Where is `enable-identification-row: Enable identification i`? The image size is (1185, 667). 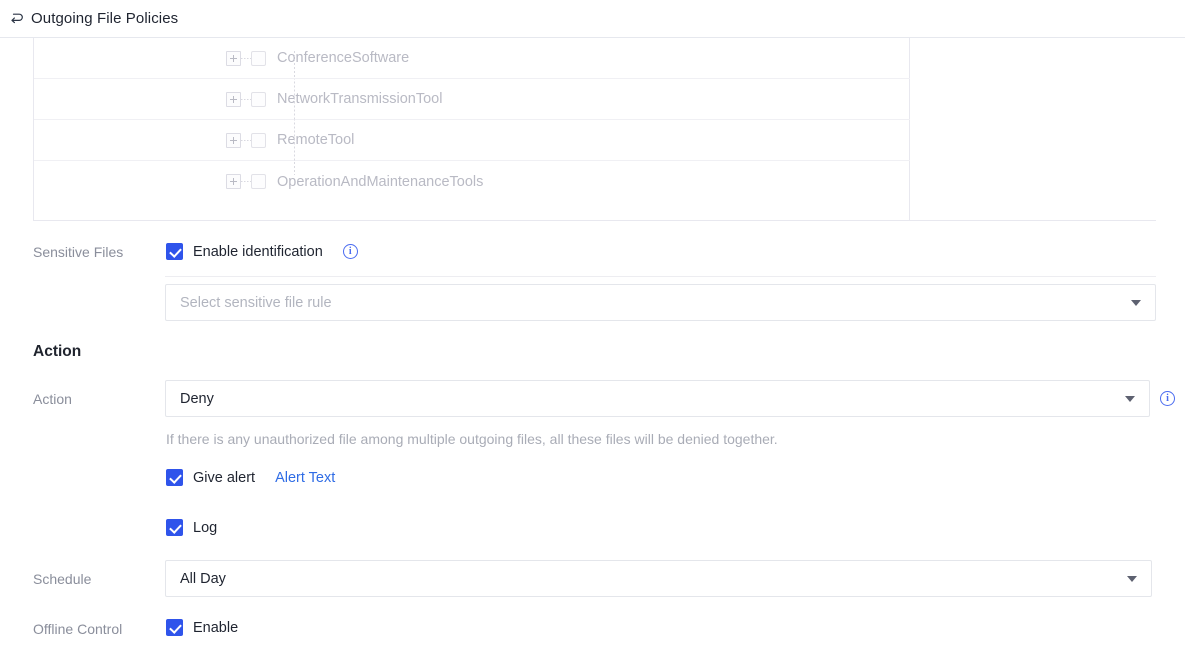 enable-identification-row: Enable identification i is located at coordinates (262, 251).